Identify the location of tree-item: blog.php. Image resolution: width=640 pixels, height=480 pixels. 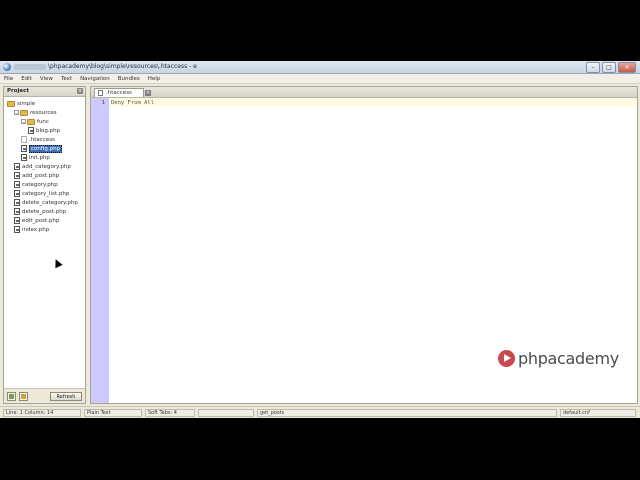
(44, 130).